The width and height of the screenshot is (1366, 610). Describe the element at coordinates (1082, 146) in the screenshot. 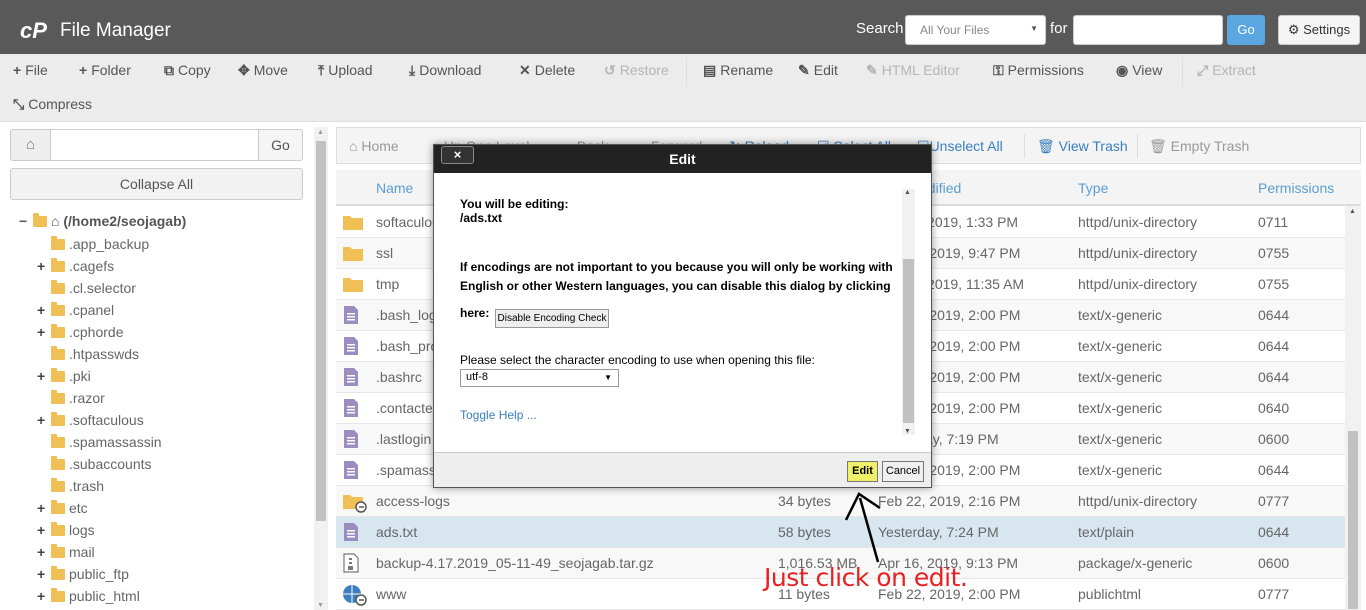

I see `view-trash-button: 🗑 View Trash` at that location.